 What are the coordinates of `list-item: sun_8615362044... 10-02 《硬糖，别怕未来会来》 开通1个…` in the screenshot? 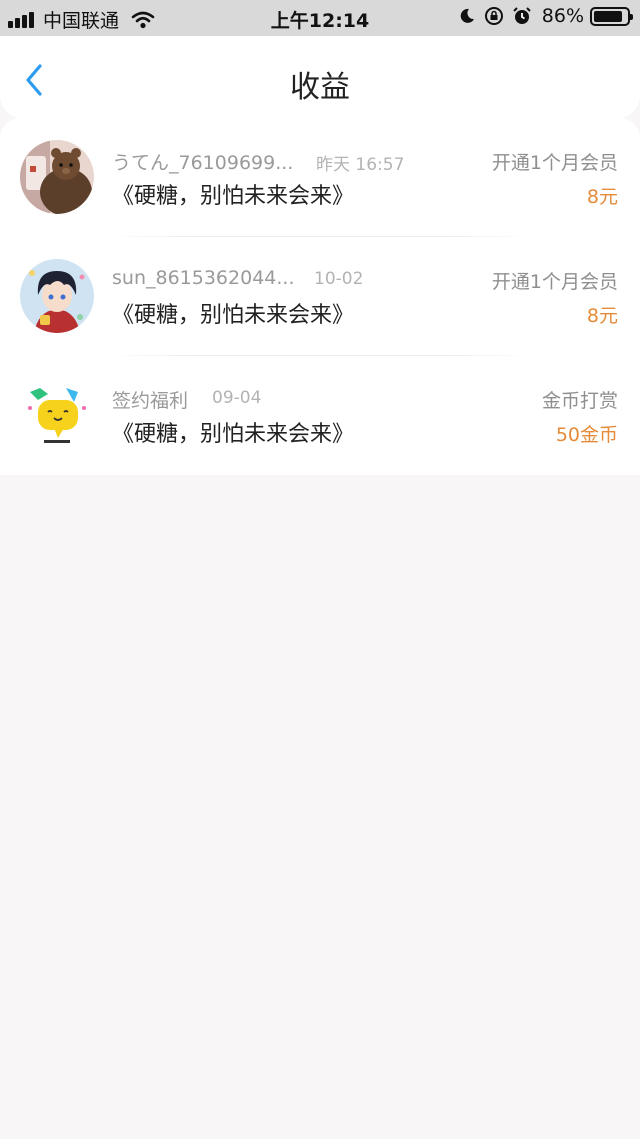 It's located at (320, 296).